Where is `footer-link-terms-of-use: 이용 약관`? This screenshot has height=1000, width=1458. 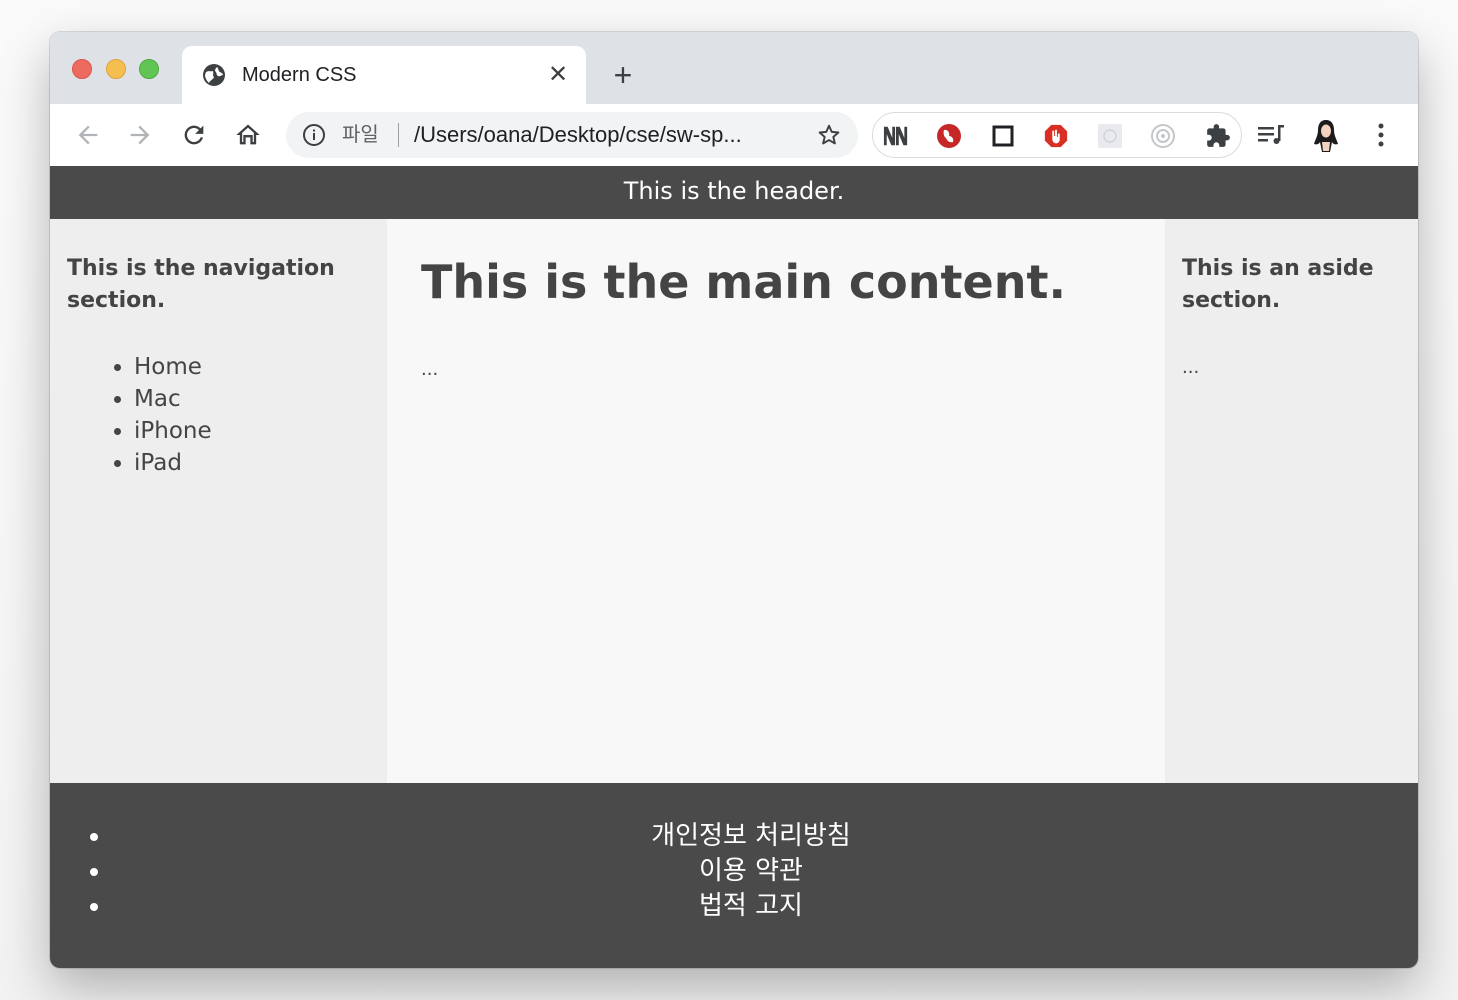 footer-link-terms-of-use: 이용 약관 is located at coordinates (751, 871).